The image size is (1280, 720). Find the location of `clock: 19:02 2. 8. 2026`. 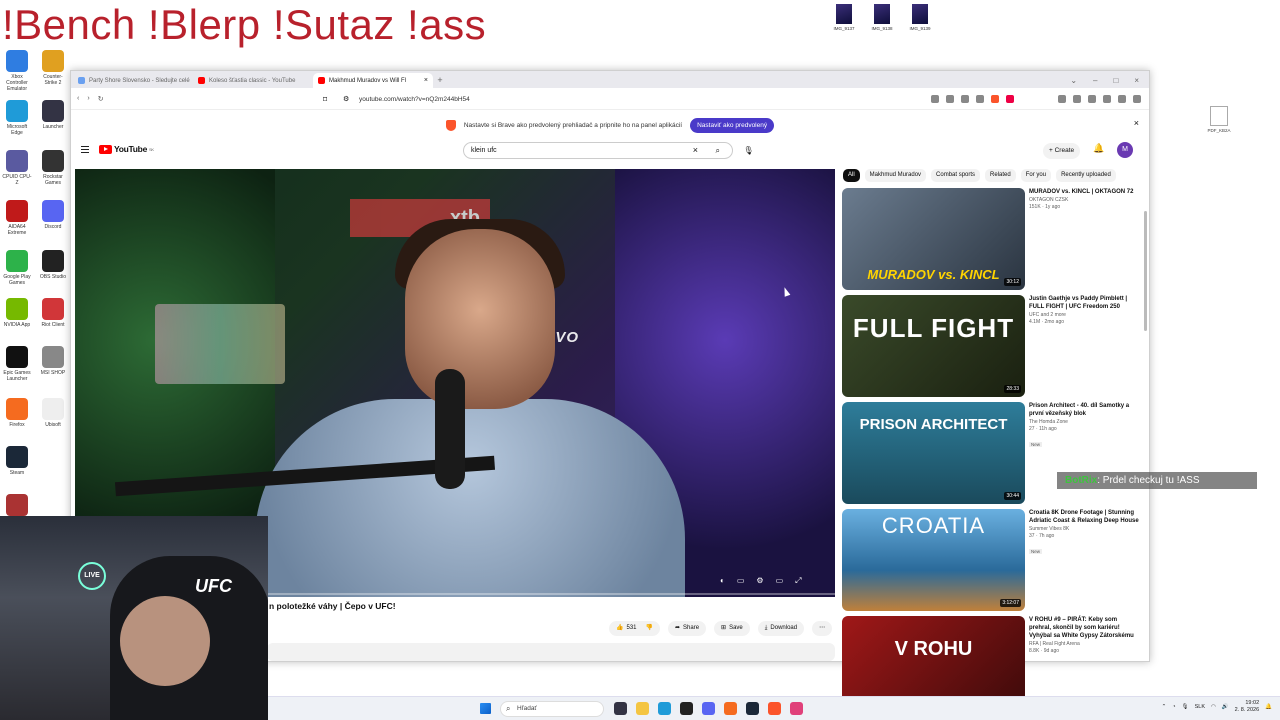

clock: 19:02 2. 8. 2026 is located at coordinates (1247, 707).